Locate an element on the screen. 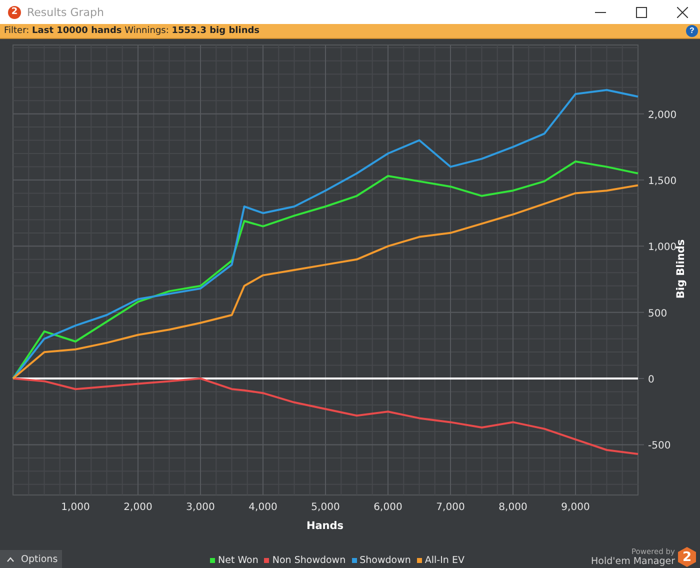  y-tick-label: 2,000 is located at coordinates (662, 115).